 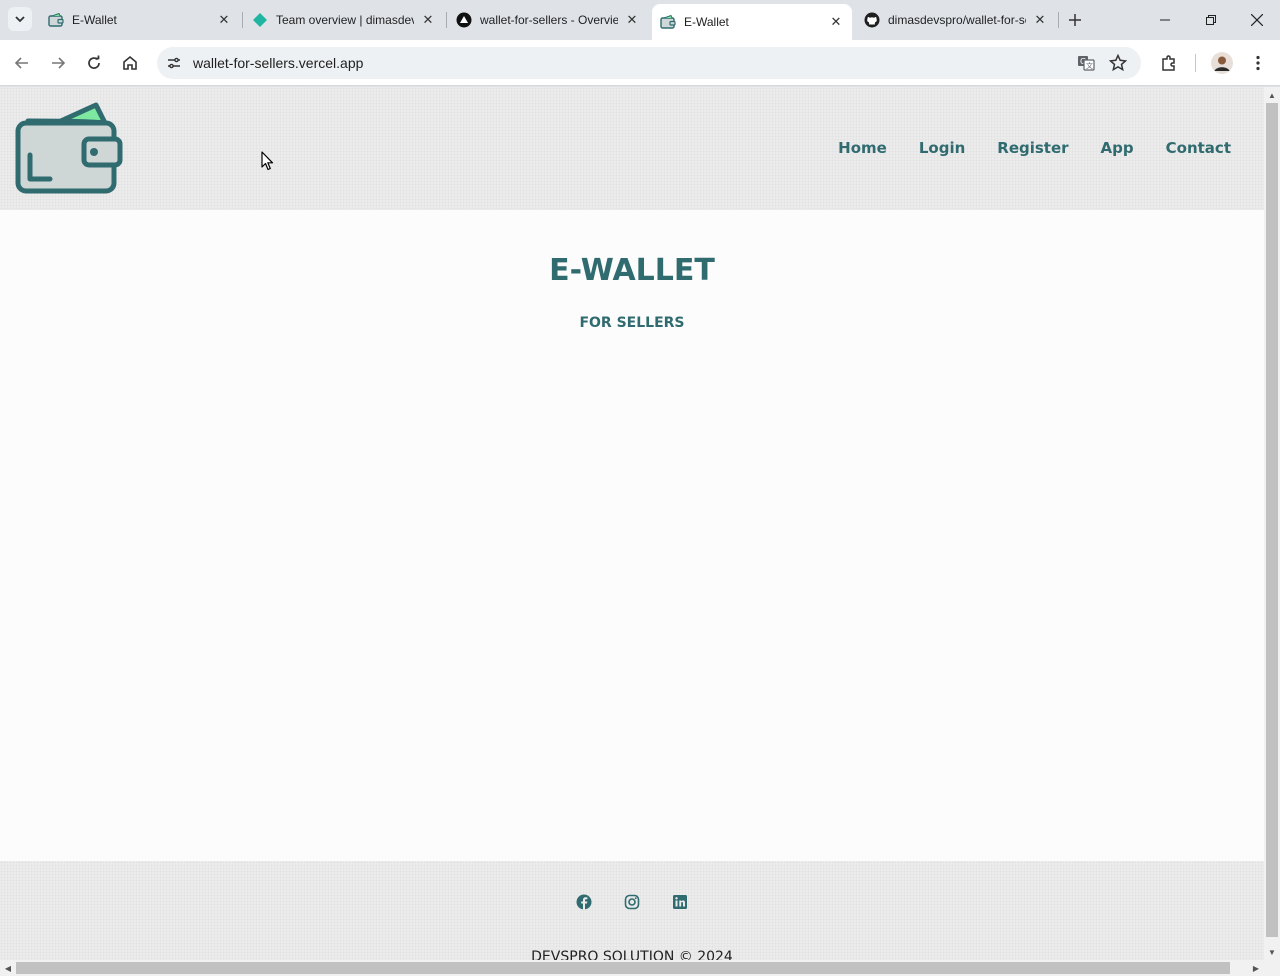 I want to click on main-nav: Home Login Register App Contact, so click(x=1034, y=148).